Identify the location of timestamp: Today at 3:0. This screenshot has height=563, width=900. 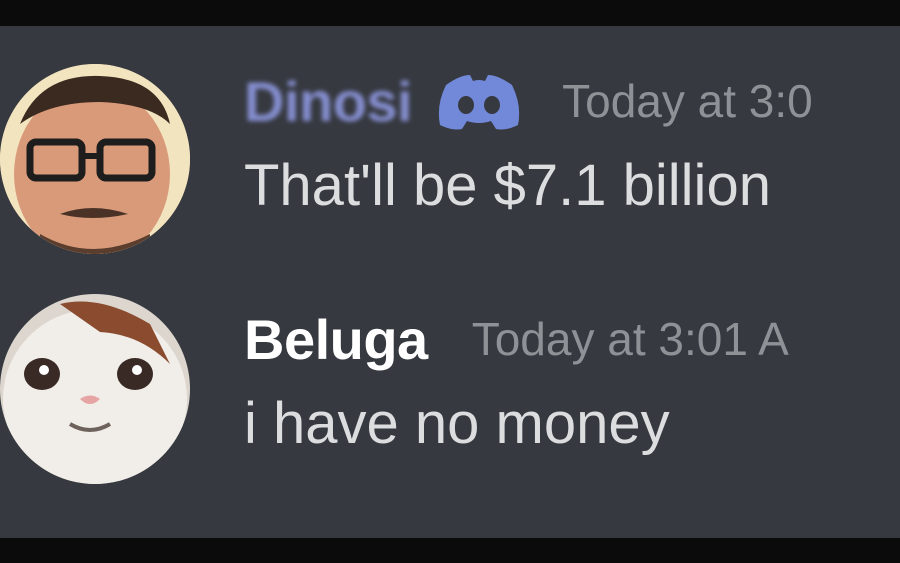
(687, 101).